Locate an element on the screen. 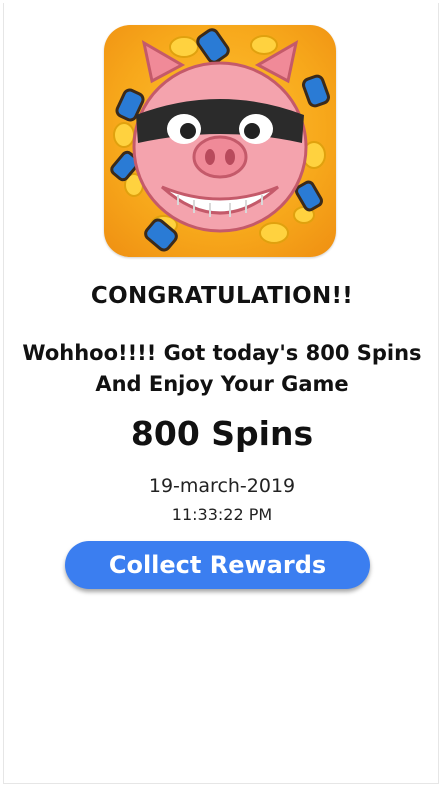 The image size is (444, 789). congratulation-heading: CONGRATULATION!! is located at coordinates (222, 296).